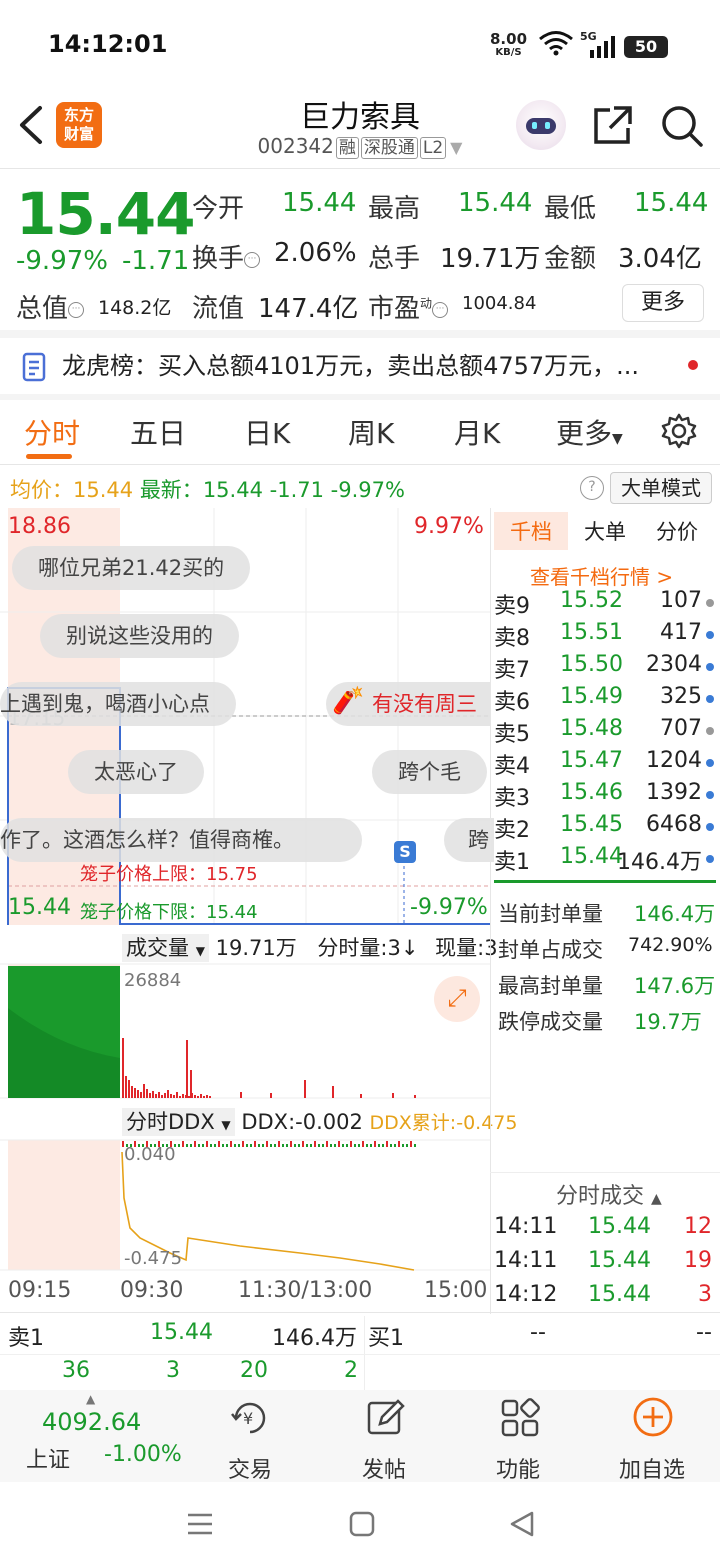 The height and width of the screenshot is (1568, 720). What do you see at coordinates (169, 874) in the screenshot?
I see `cage-upper-label: 笼子价格上限：15.75` at bounding box center [169, 874].